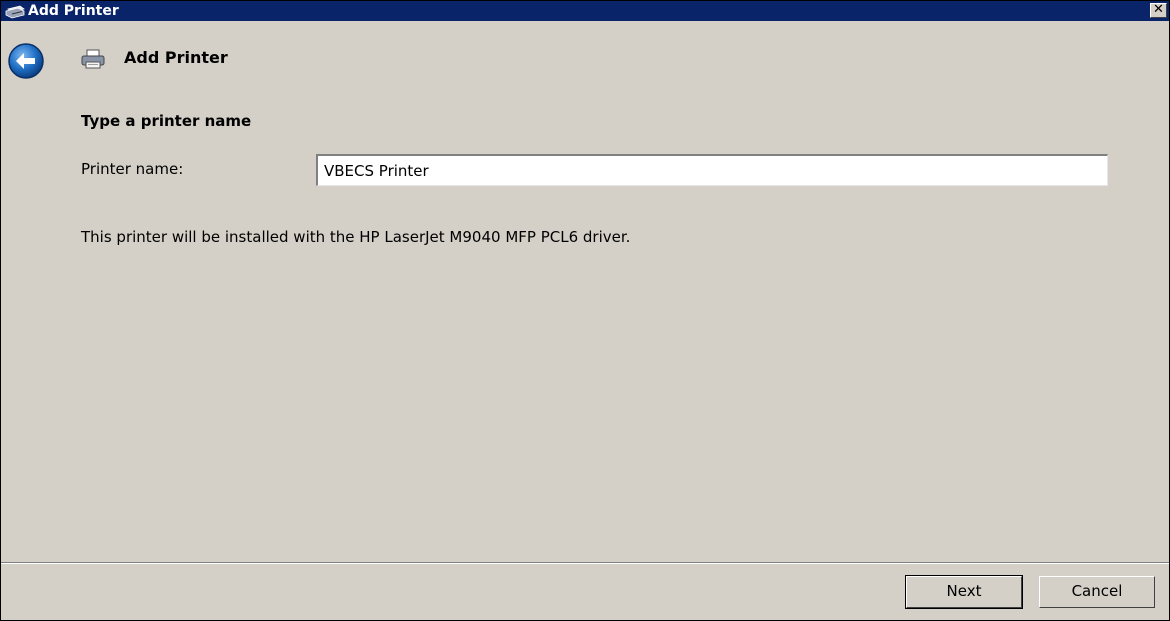 The width and height of the screenshot is (1170, 621). Describe the element at coordinates (132, 169) in the screenshot. I see `printer-name-label: Printer name:` at that location.